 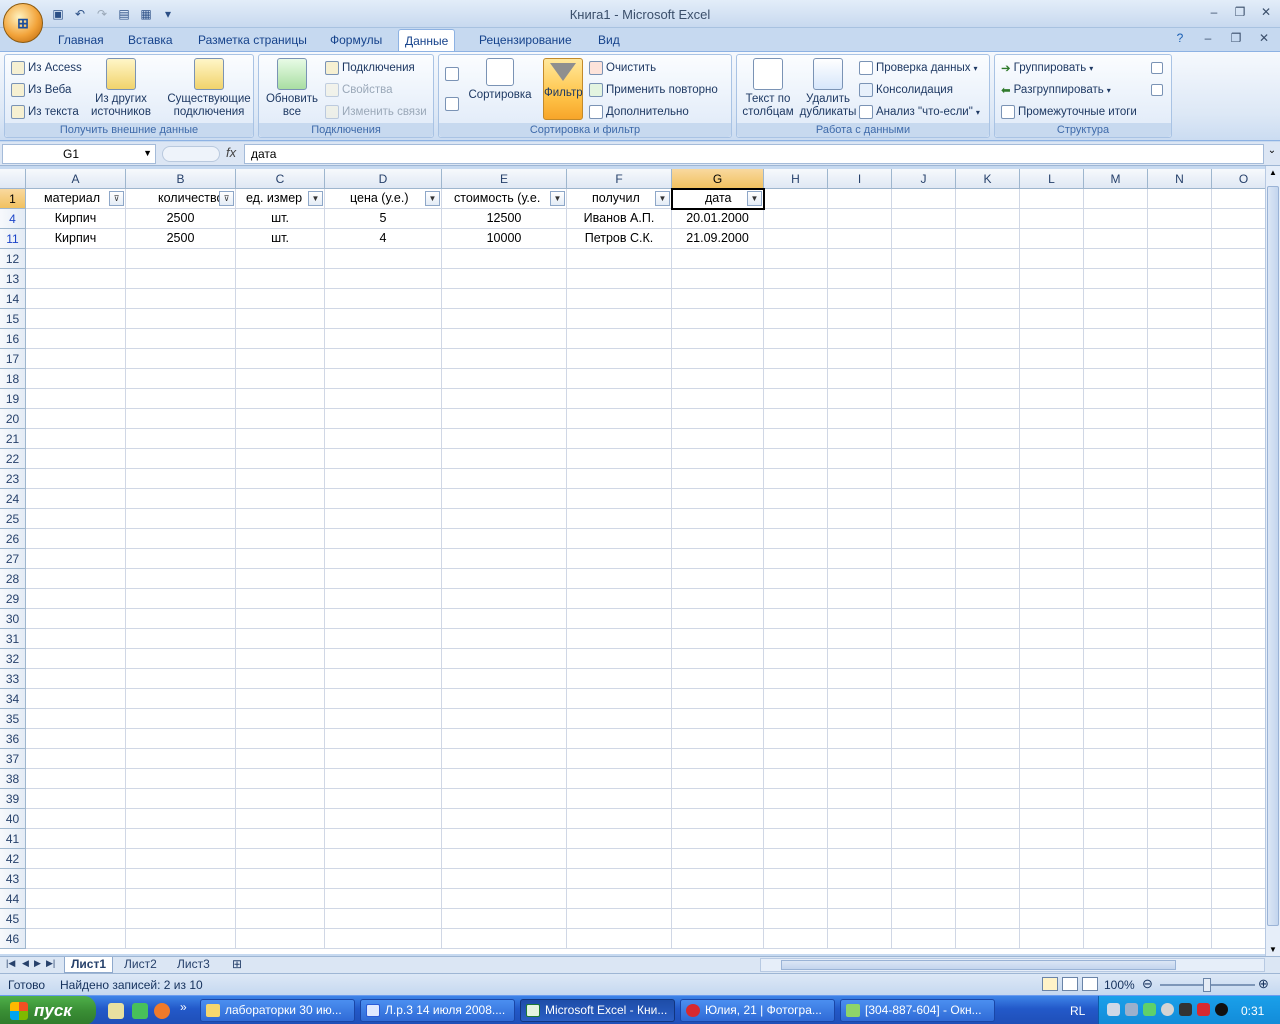 I want to click on column-header-f: F, so click(x=619, y=179).